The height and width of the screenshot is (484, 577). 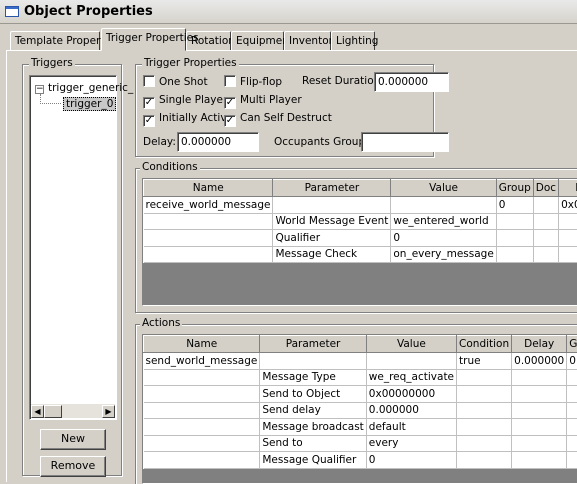 What do you see at coordinates (253, 81) in the screenshot?
I see `flip-flop-checkbox: Flip-flop` at bounding box center [253, 81].